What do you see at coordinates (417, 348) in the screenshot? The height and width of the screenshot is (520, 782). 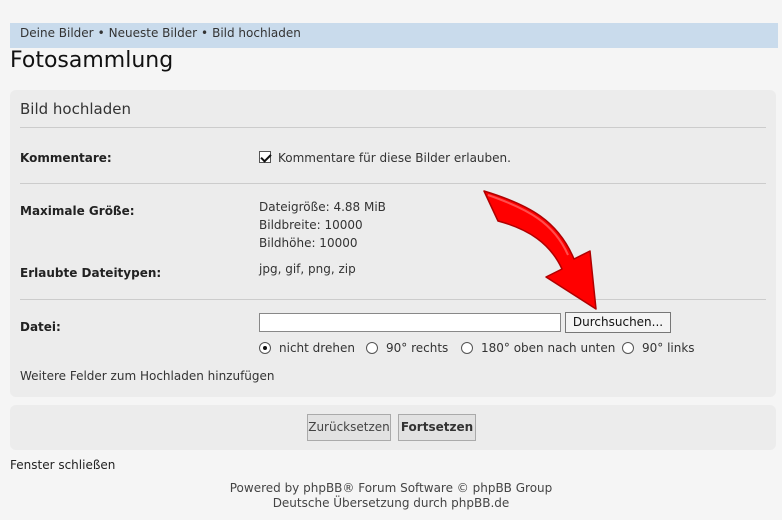 I see `rotate-right-label: 90° rechts` at bounding box center [417, 348].